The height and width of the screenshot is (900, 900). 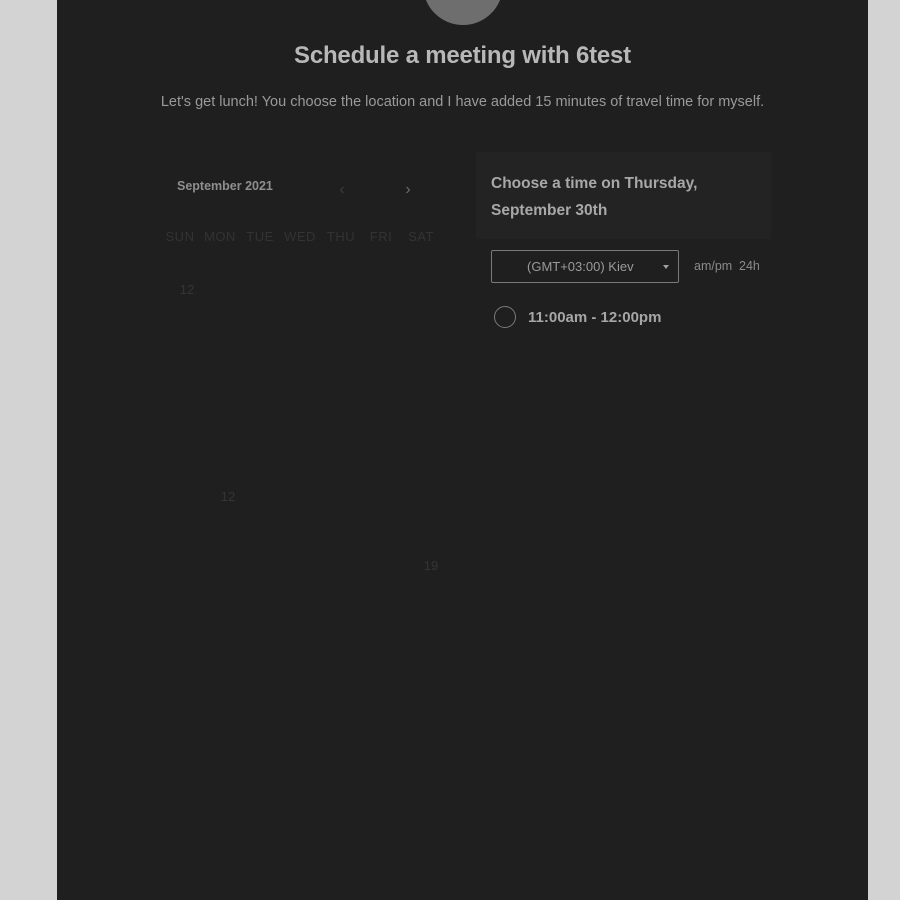 I want to click on page-title: Schedule a meeting with 6test, so click(x=462, y=55).